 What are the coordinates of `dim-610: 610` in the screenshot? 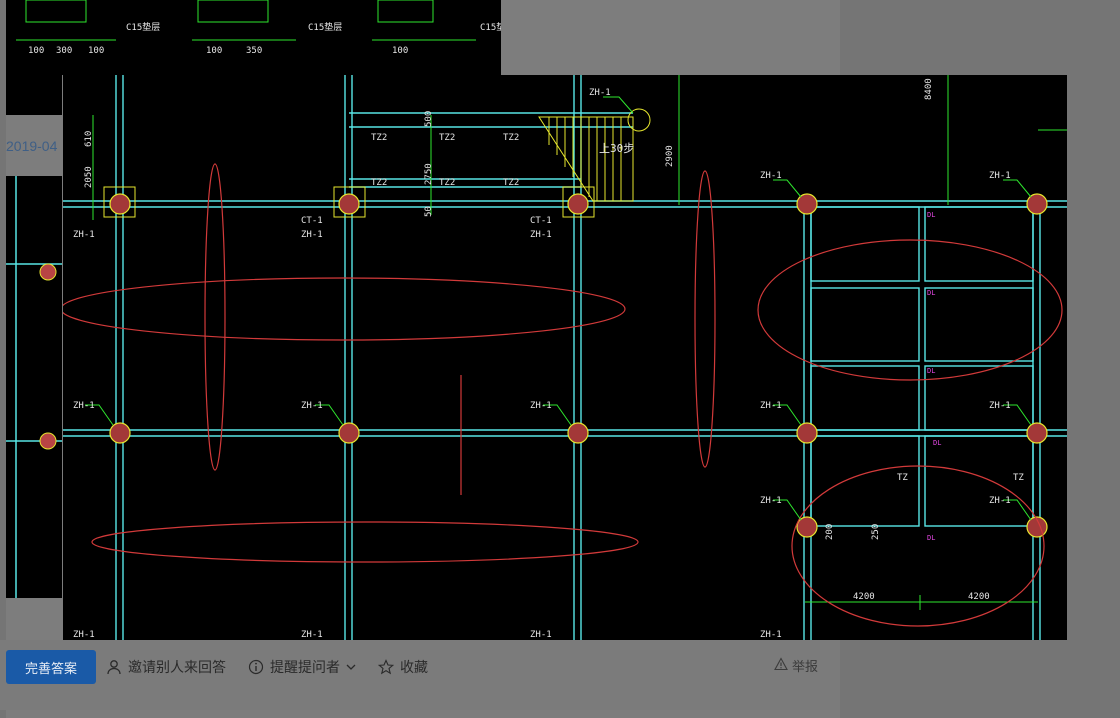 It's located at (89, 139).